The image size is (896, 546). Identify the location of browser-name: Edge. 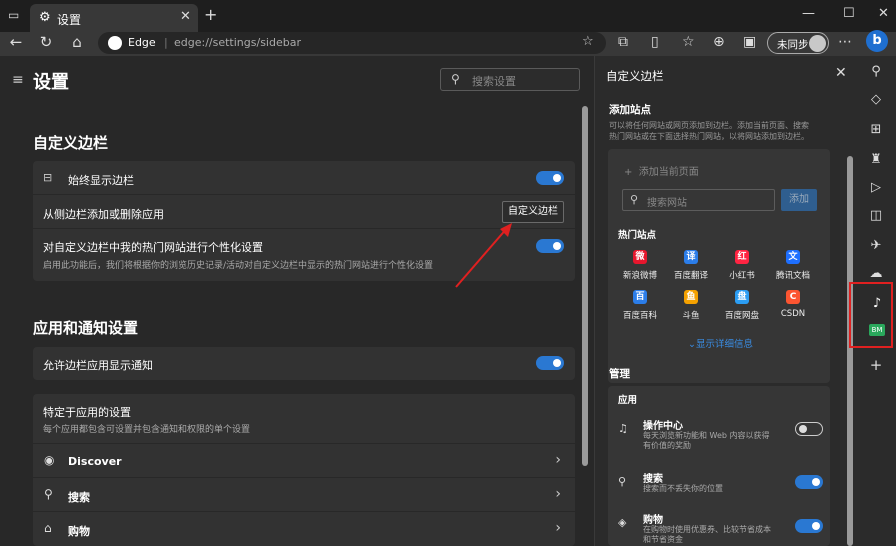
(142, 42).